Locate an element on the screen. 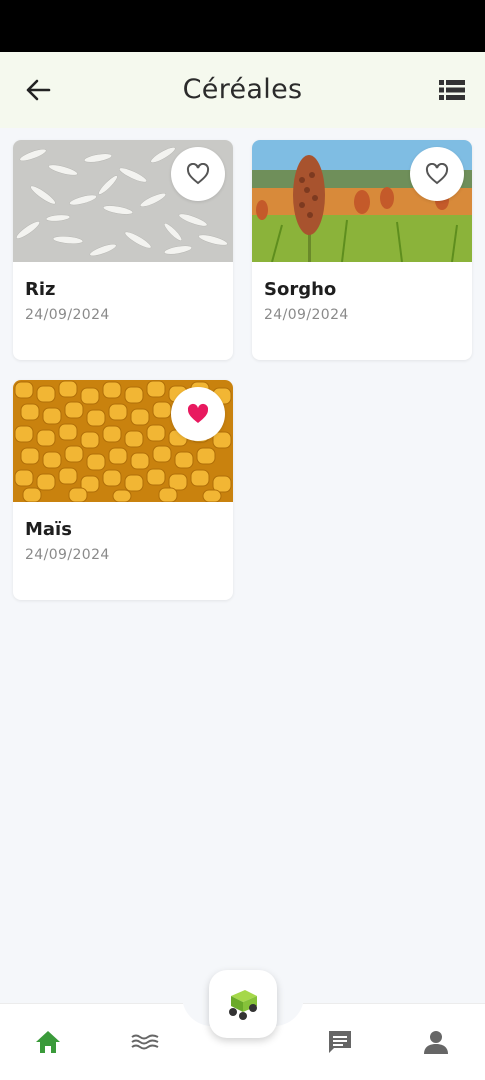 This screenshot has width=485, height=1080. nav-waves is located at coordinates (145, 1042).